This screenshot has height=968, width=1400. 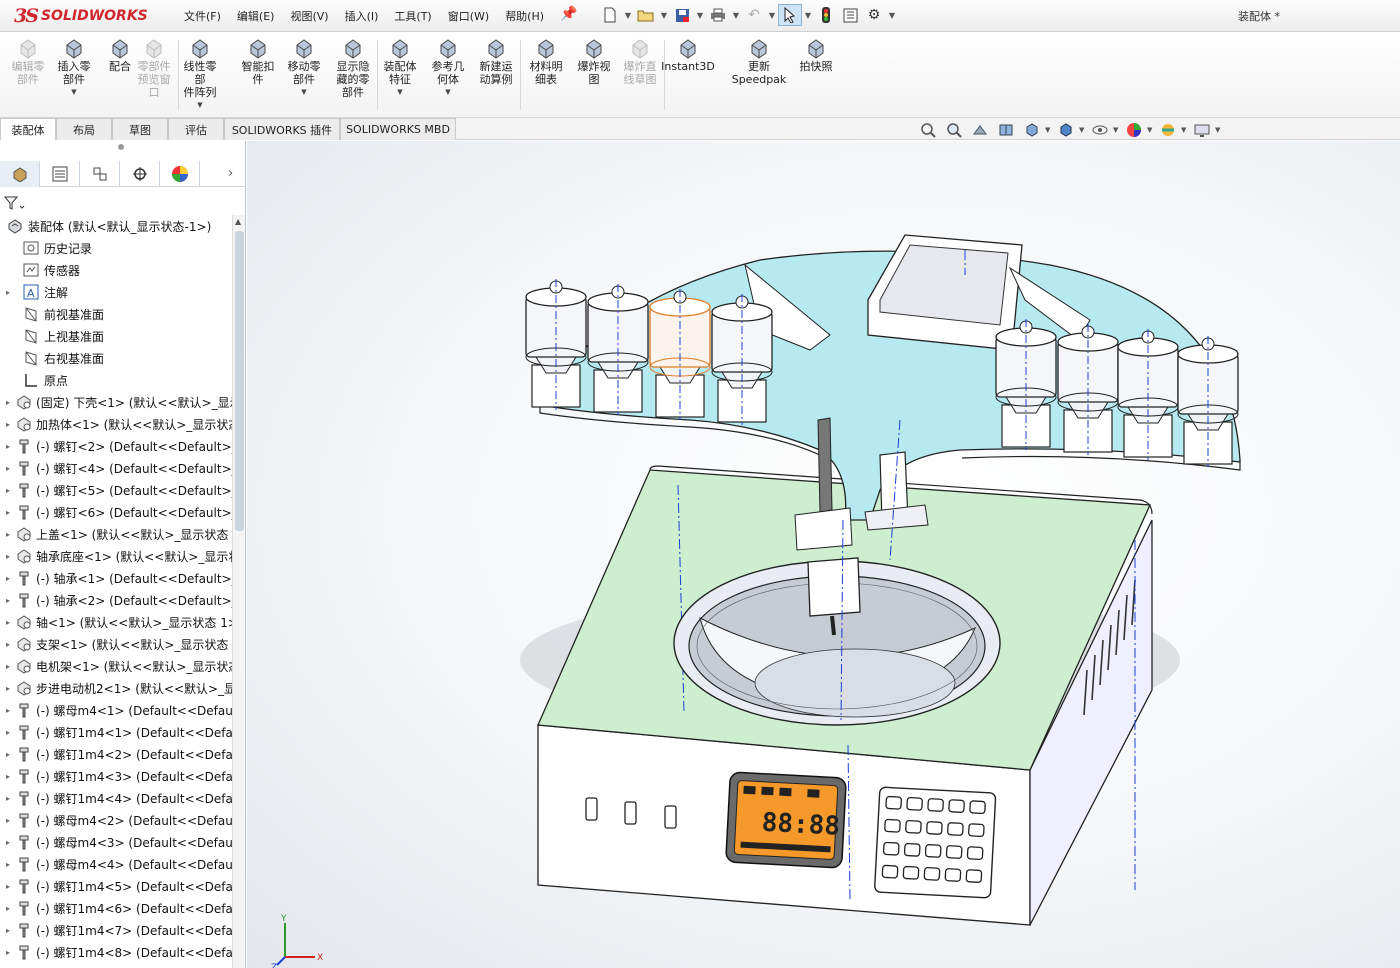 I want to click on scene-dropdown-icon: ▼, so click(x=1185, y=130).